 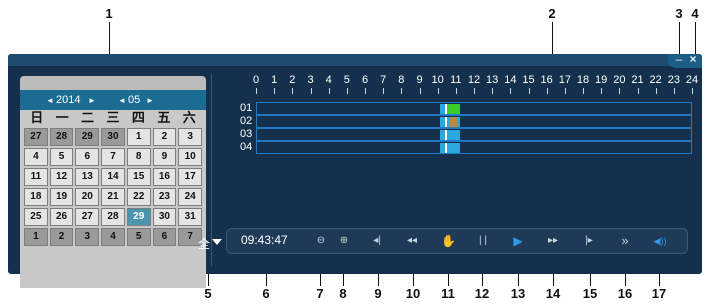 I want to click on calendar-day: 14, so click(x=113, y=177).